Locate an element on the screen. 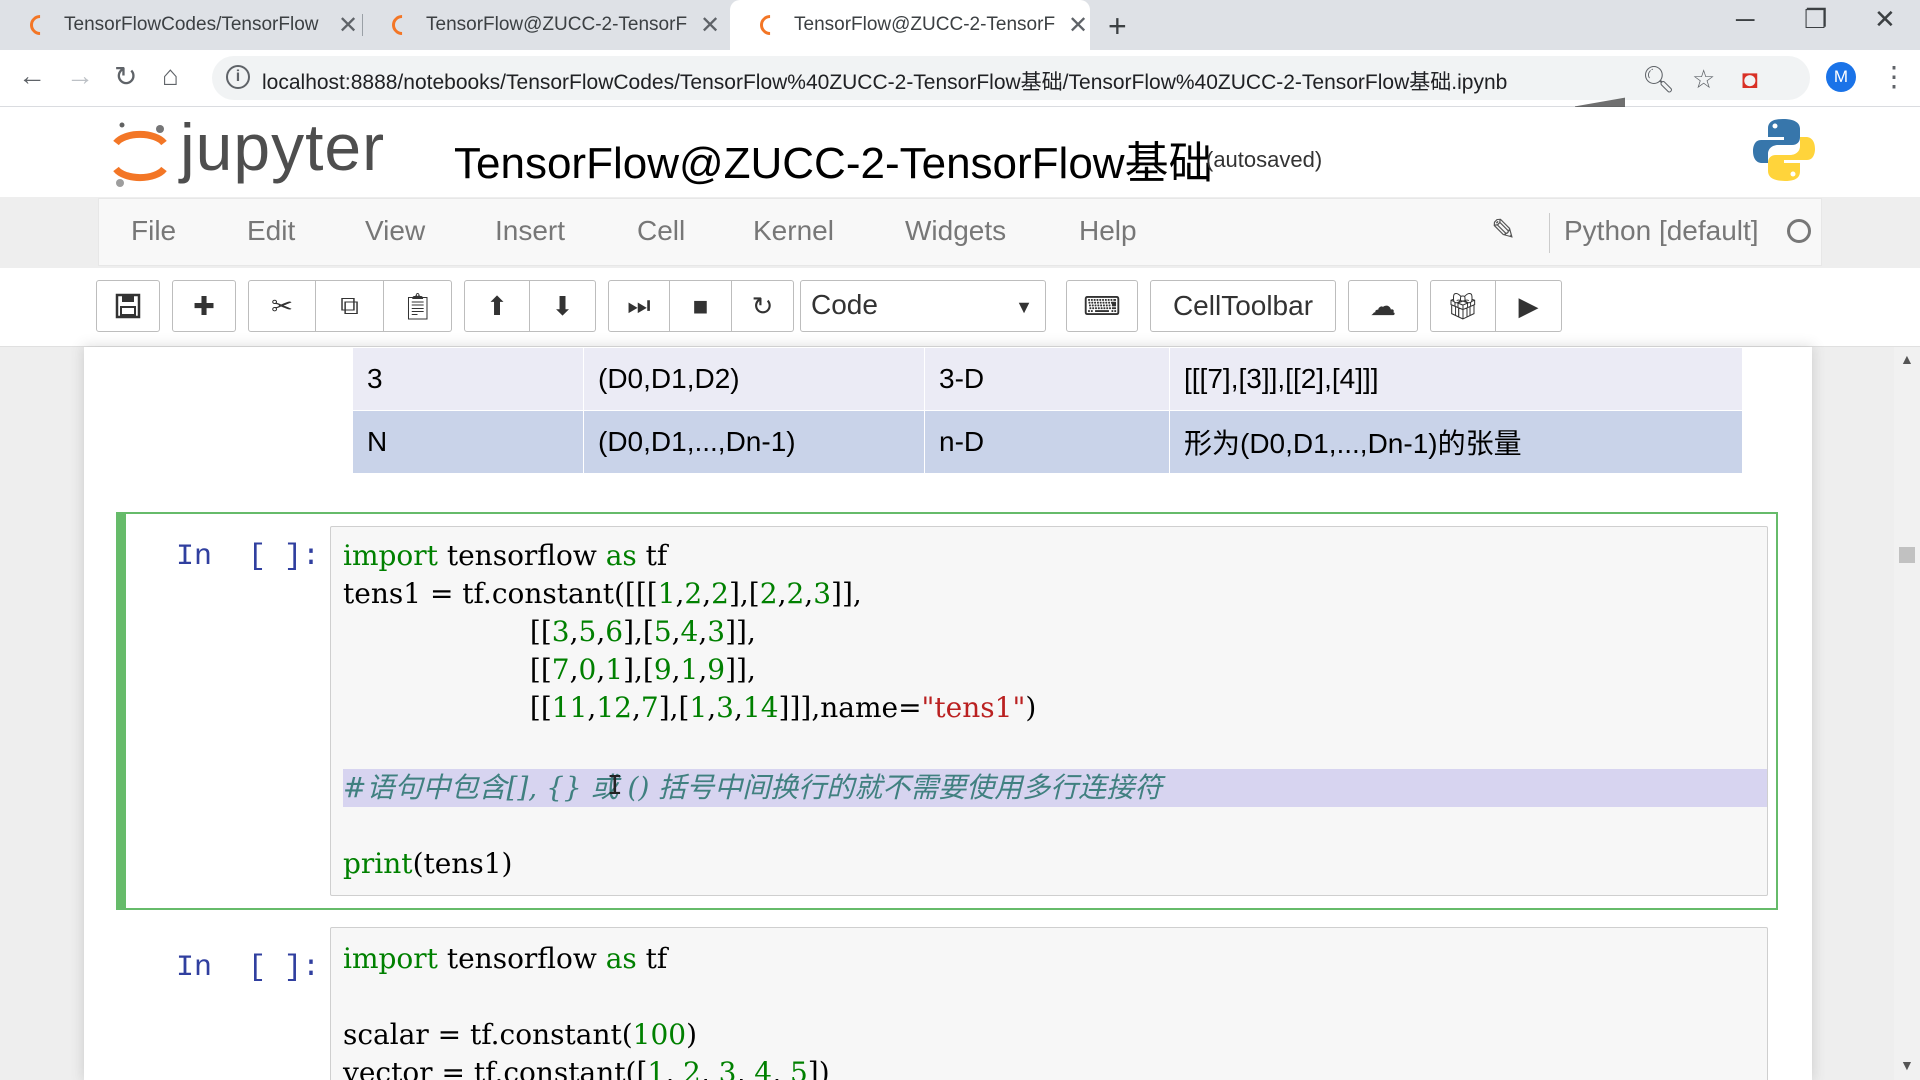  move-up-button: ⬆ is located at coordinates (497, 306).